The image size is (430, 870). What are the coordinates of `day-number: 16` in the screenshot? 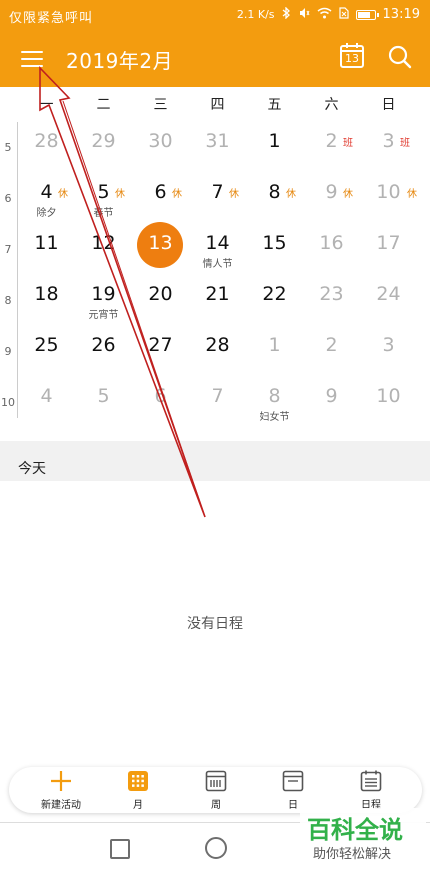 It's located at (331, 243).